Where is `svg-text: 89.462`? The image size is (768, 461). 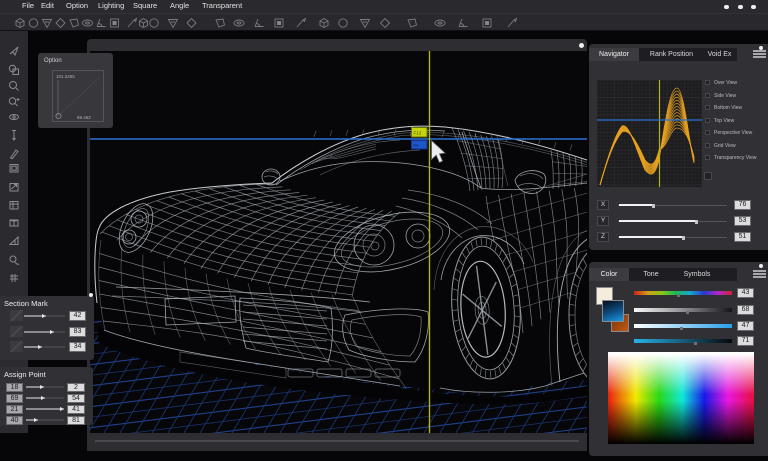 svg-text: 89.462 is located at coordinates (84, 117).